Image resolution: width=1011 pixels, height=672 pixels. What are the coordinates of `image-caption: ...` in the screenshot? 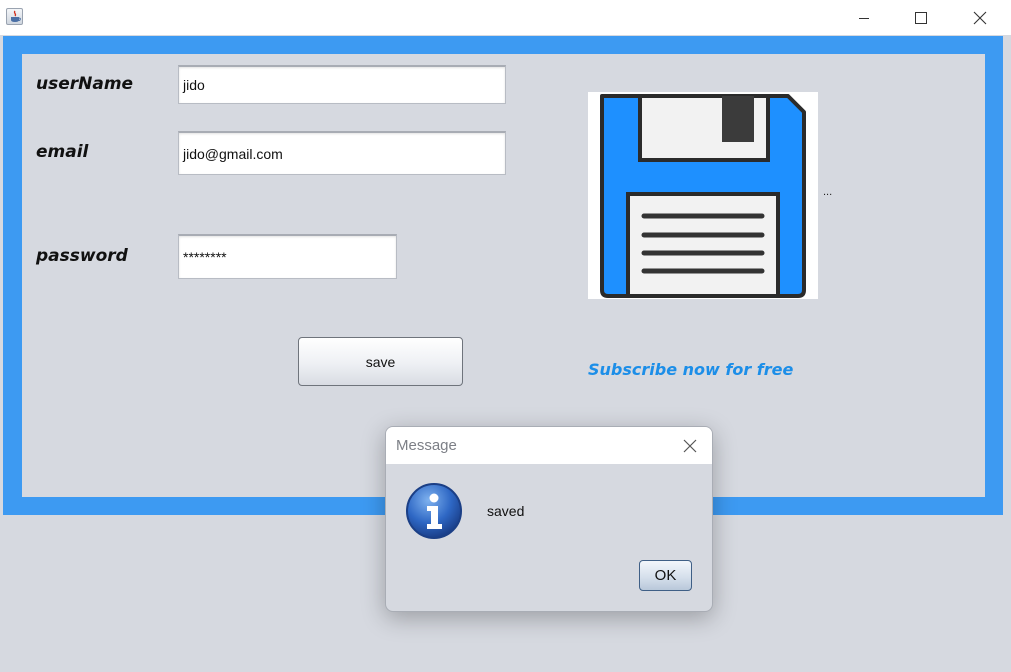 It's located at (828, 192).